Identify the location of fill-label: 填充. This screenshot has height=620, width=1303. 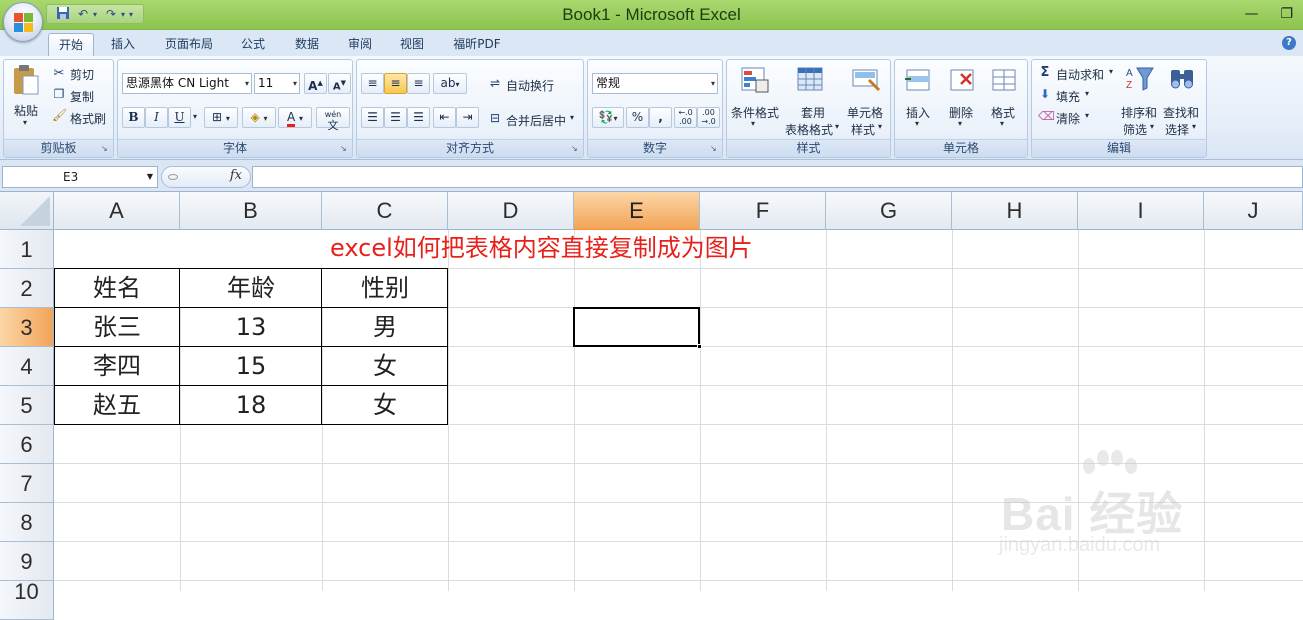
(1068, 96).